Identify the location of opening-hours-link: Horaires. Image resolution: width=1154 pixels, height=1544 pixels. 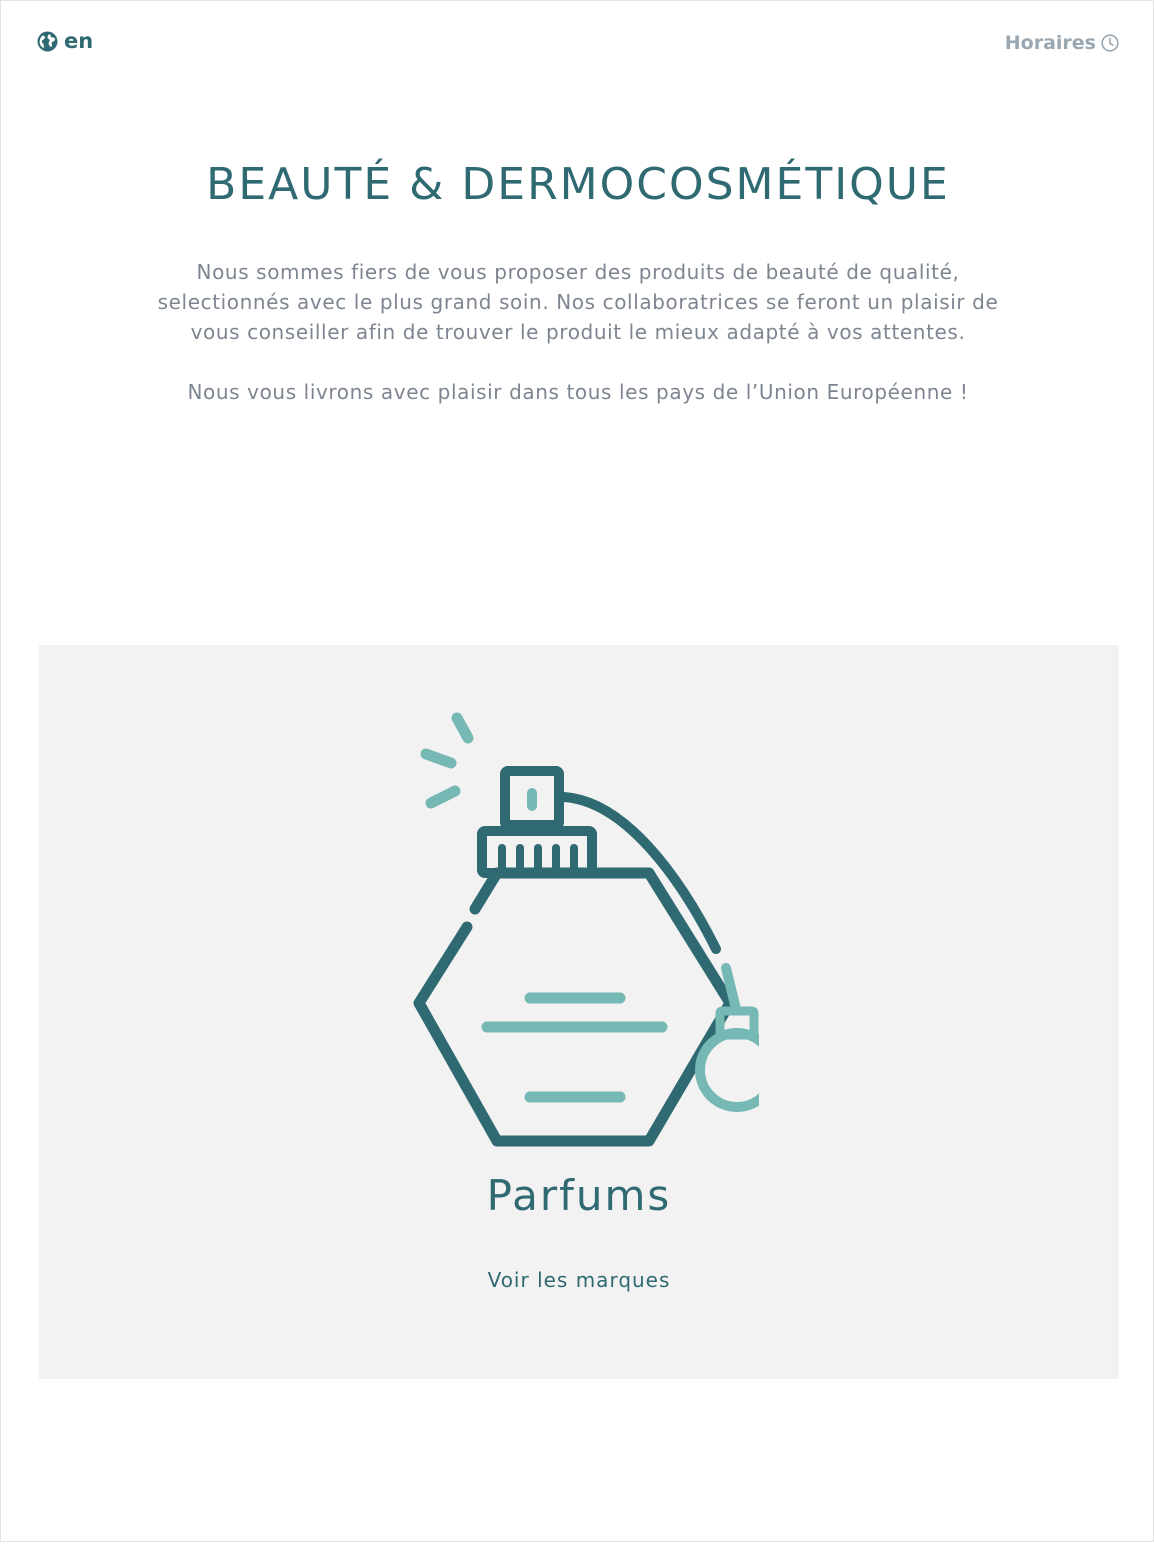
(1062, 43).